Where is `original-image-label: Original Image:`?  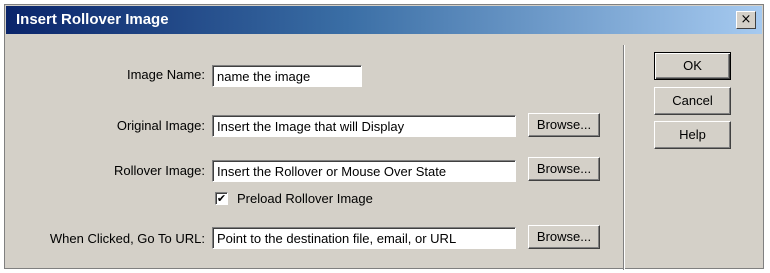
original-image-label: Original Image: is located at coordinates (160, 125).